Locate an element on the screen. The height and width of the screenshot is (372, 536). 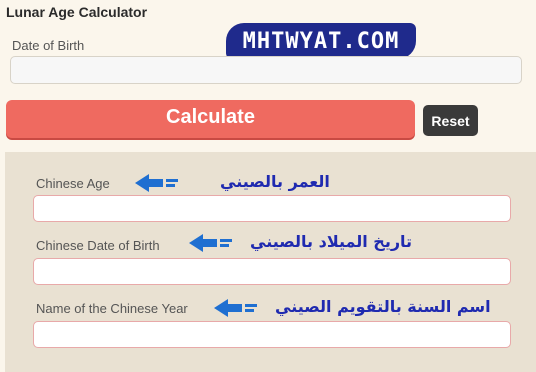
app-title: Lunar Age Calculator is located at coordinates (77, 12).